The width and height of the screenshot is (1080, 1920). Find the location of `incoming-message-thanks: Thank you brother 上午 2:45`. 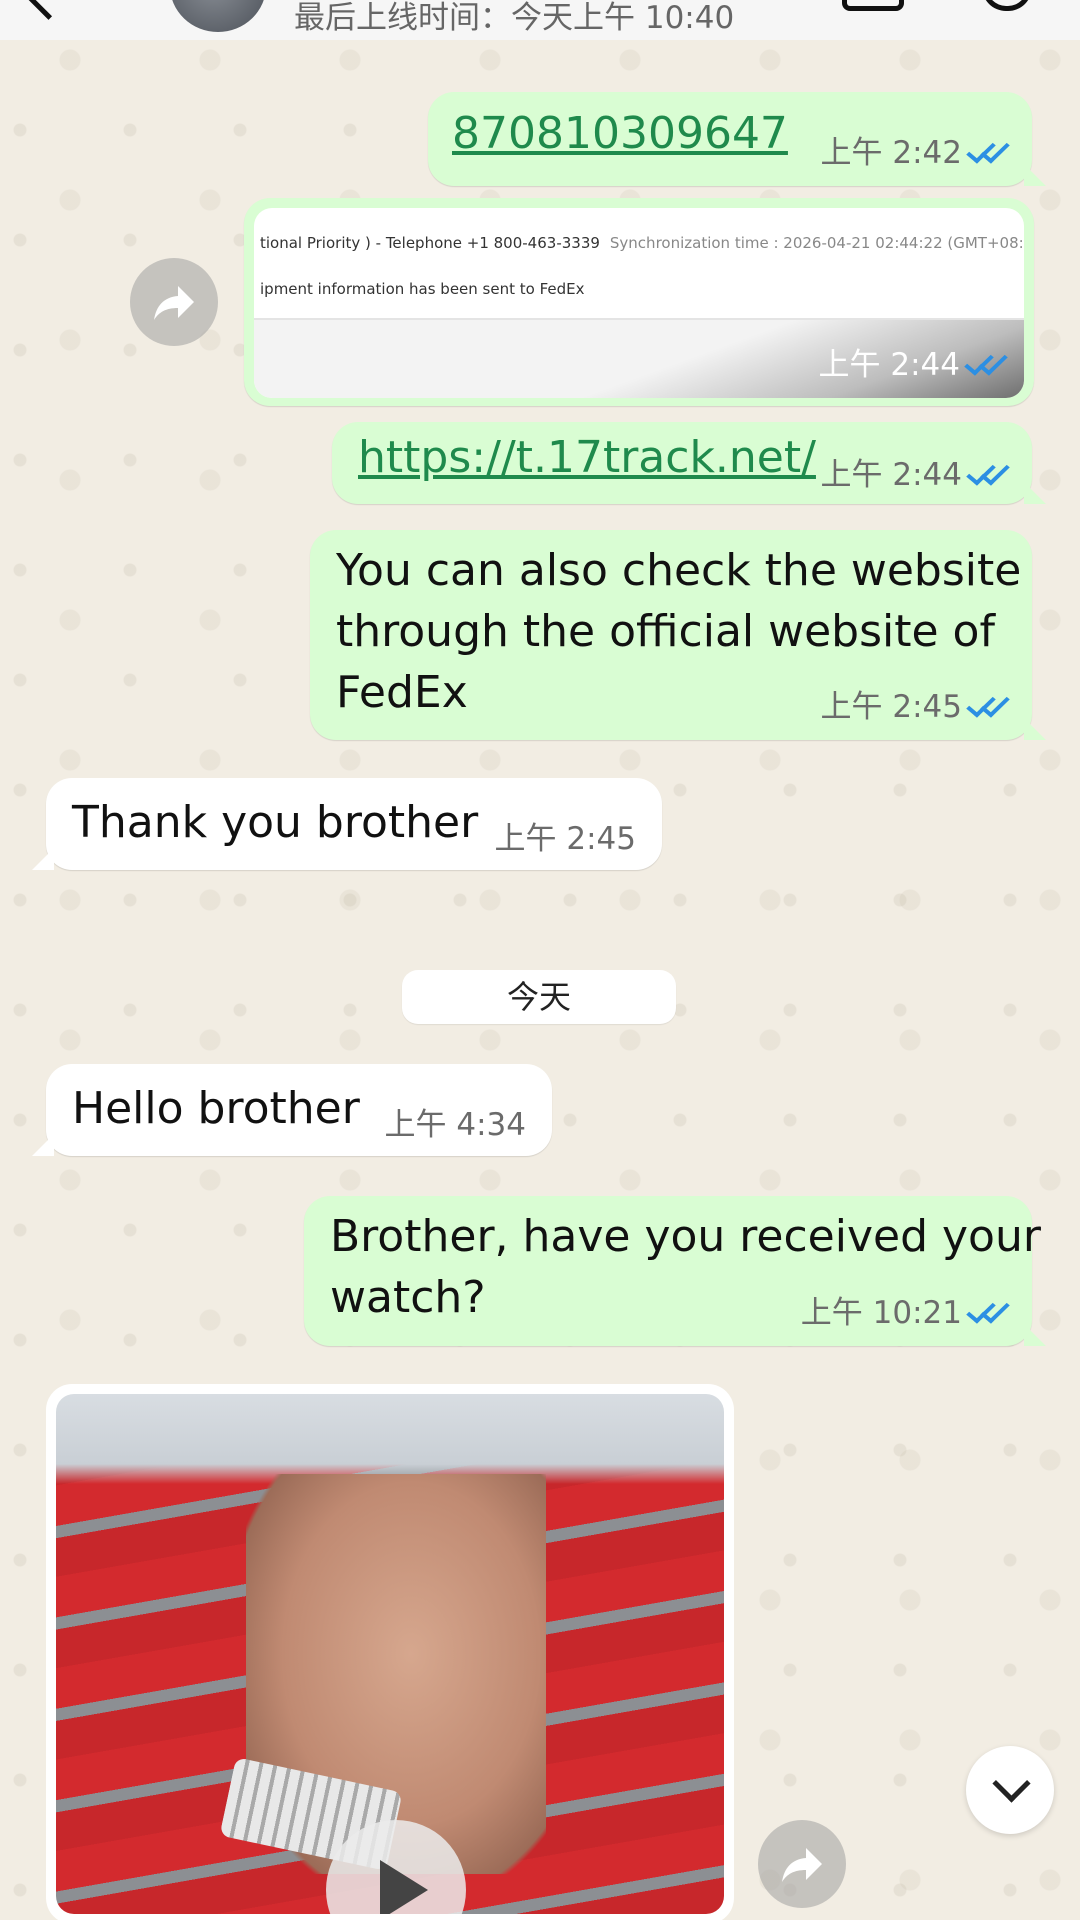

incoming-message-thanks: Thank you brother 上午 2:45 is located at coordinates (347, 824).